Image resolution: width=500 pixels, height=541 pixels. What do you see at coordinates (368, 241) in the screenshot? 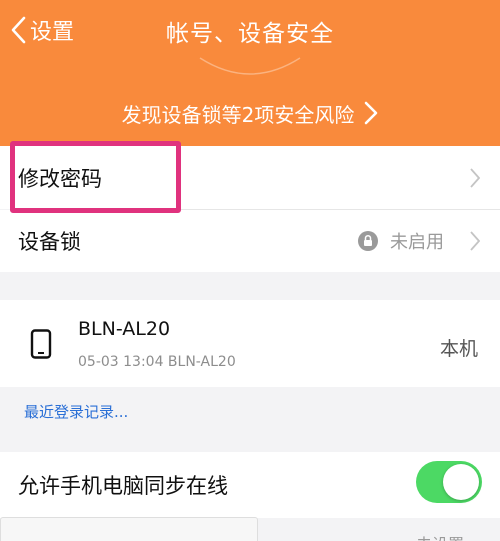
I see `lock-icon` at bounding box center [368, 241].